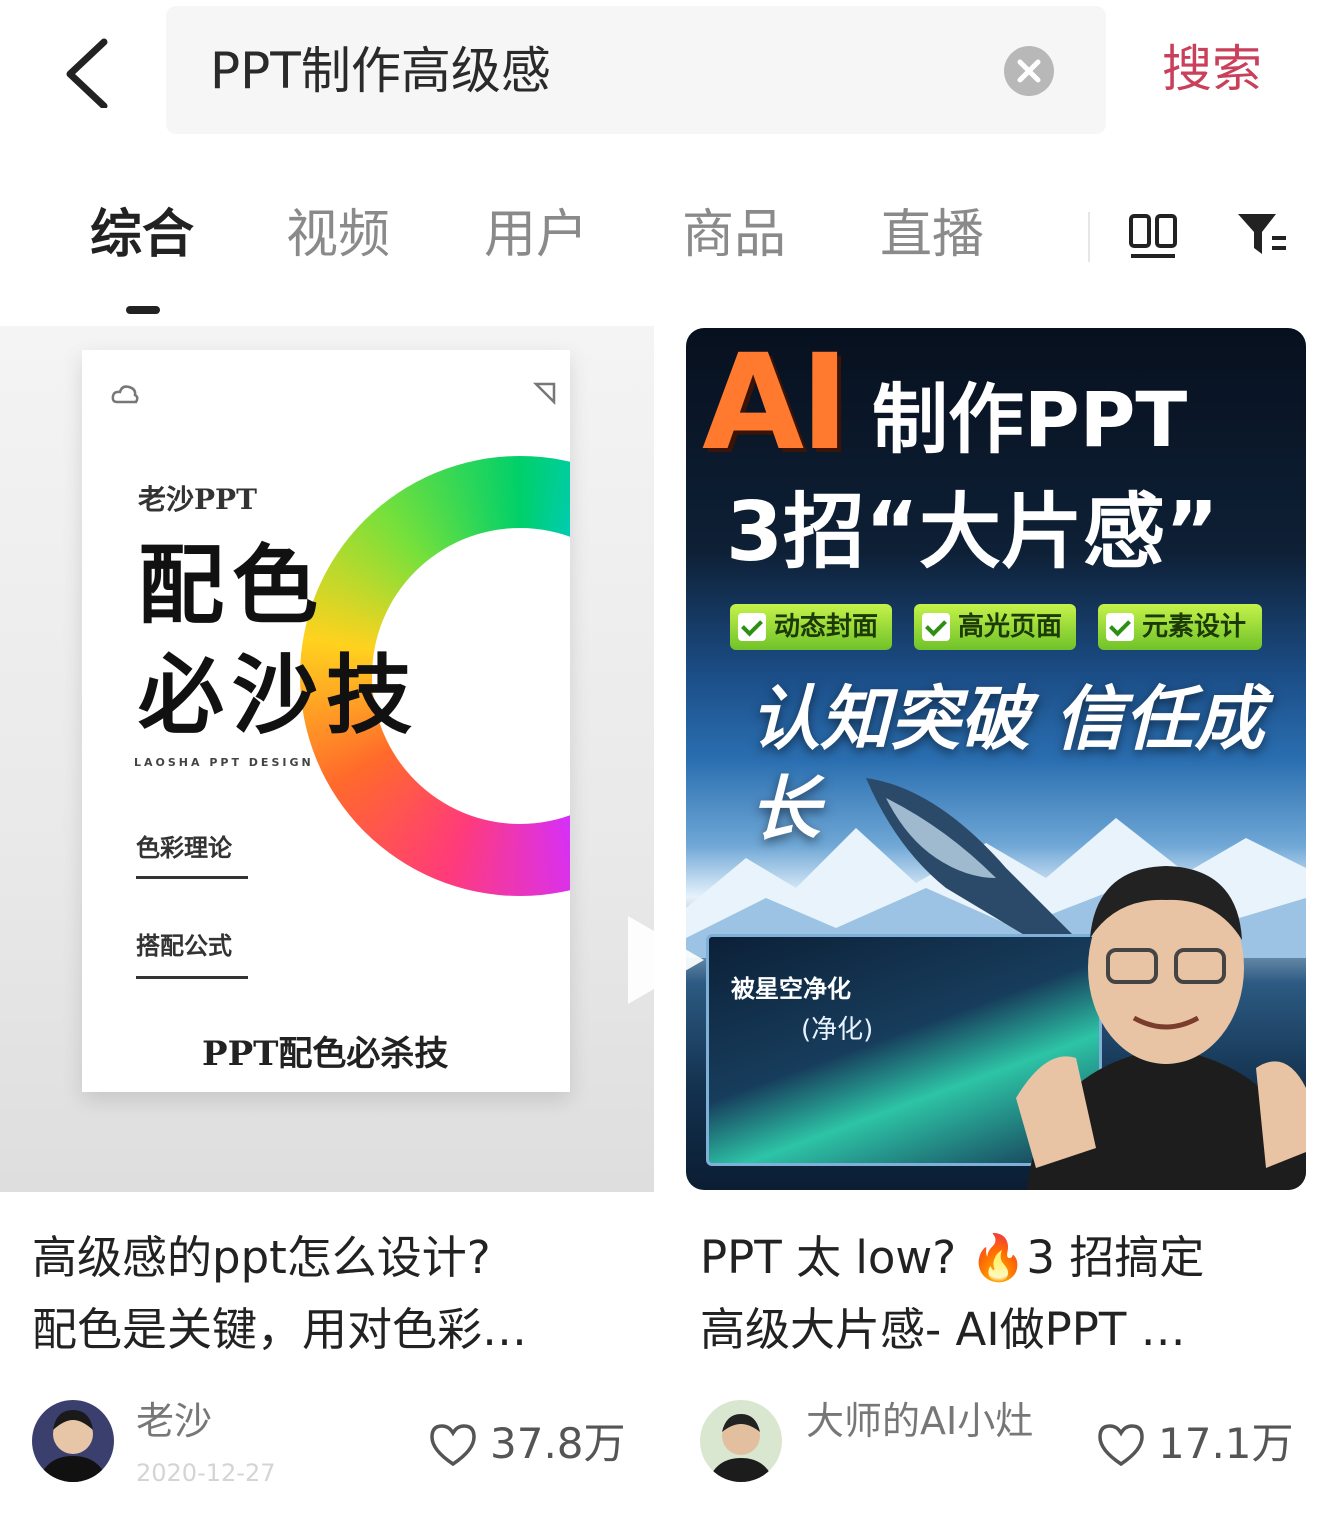 The height and width of the screenshot is (1528, 1326). What do you see at coordinates (952, 1258) in the screenshot?
I see `result-title-2-line1: PPT 太 low? 🔥3 招搞定` at bounding box center [952, 1258].